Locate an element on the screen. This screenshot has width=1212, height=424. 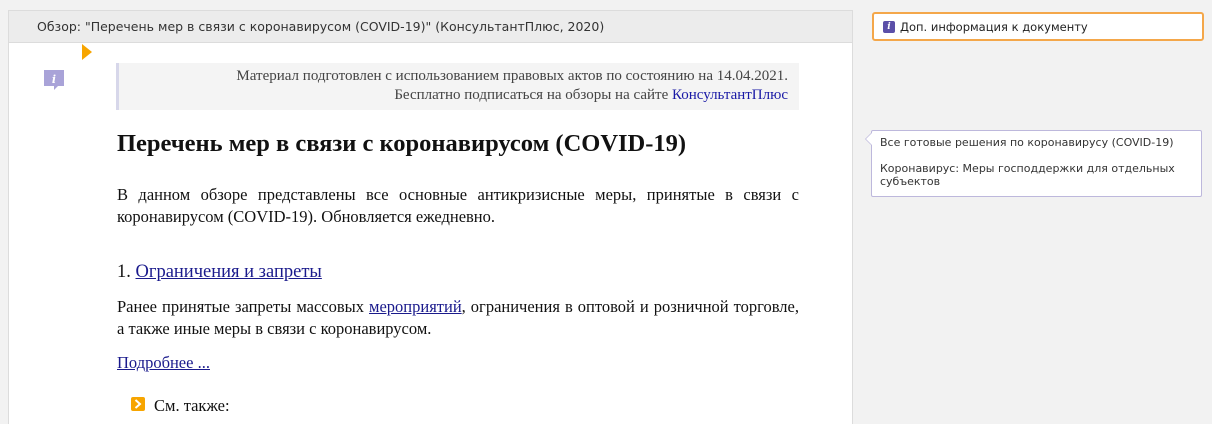
notice-line-2-text: Бесплатно подписаться на обзоры на сайте is located at coordinates (533, 95).